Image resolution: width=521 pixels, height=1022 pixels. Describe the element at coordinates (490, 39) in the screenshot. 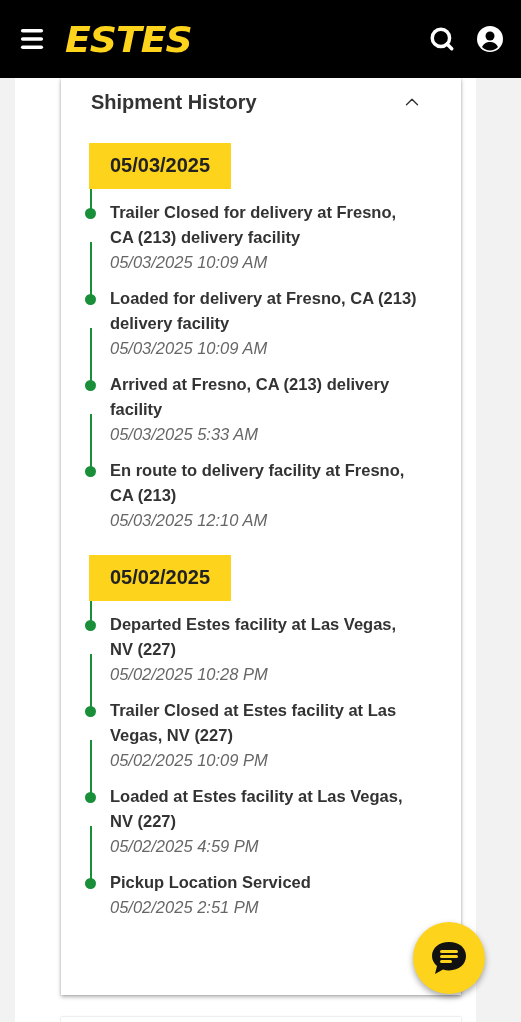

I see `user-icon` at that location.